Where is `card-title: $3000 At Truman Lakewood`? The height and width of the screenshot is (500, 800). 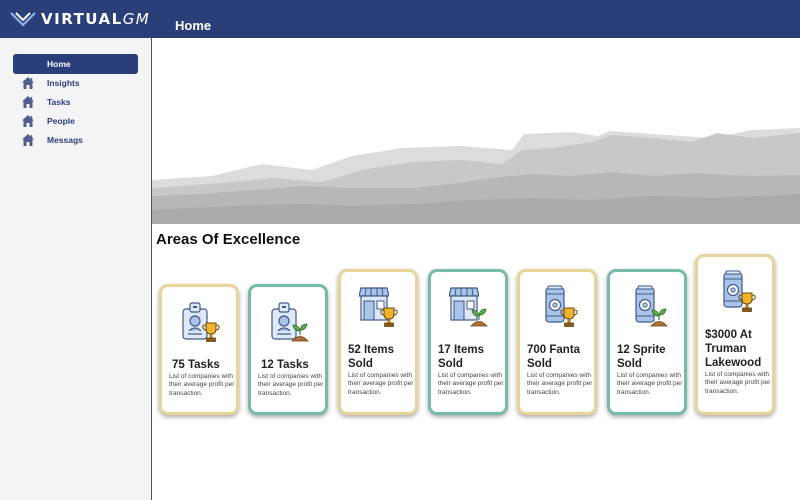 card-title: $3000 At Truman Lakewood is located at coordinates (733, 349).